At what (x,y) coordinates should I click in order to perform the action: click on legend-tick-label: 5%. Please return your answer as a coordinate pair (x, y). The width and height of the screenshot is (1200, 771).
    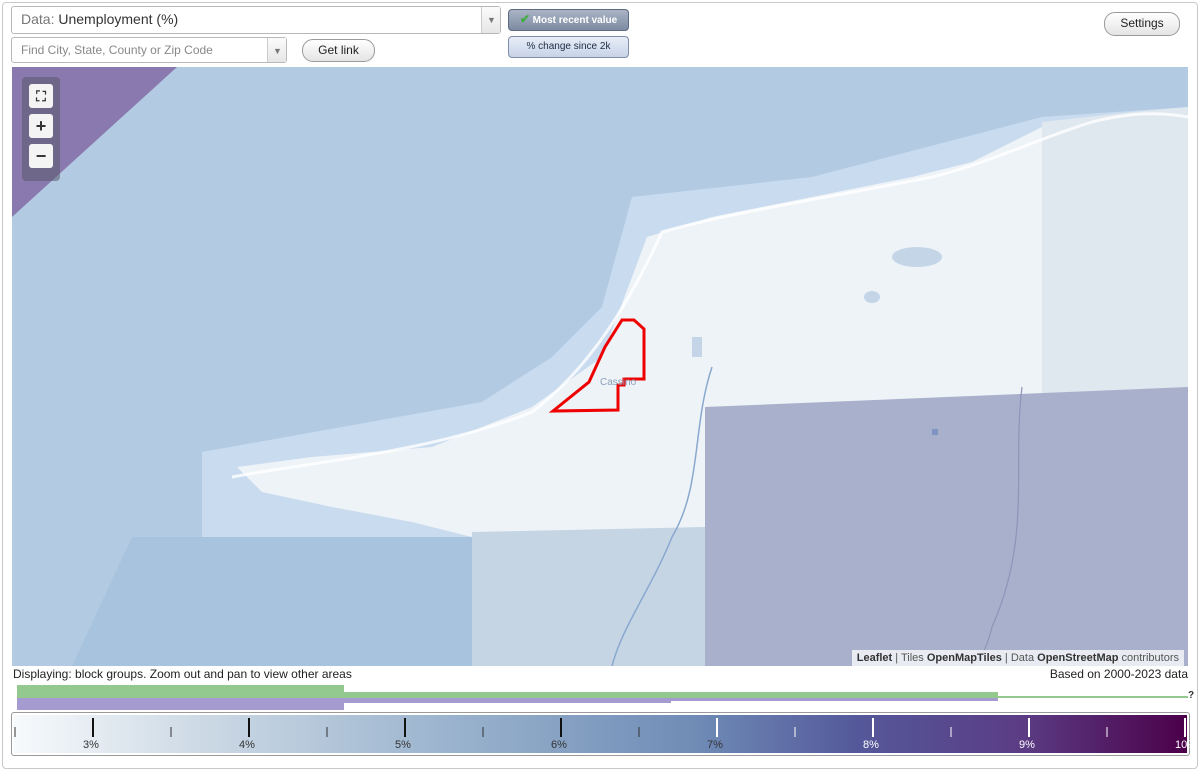
    Looking at the image, I should click on (403, 745).